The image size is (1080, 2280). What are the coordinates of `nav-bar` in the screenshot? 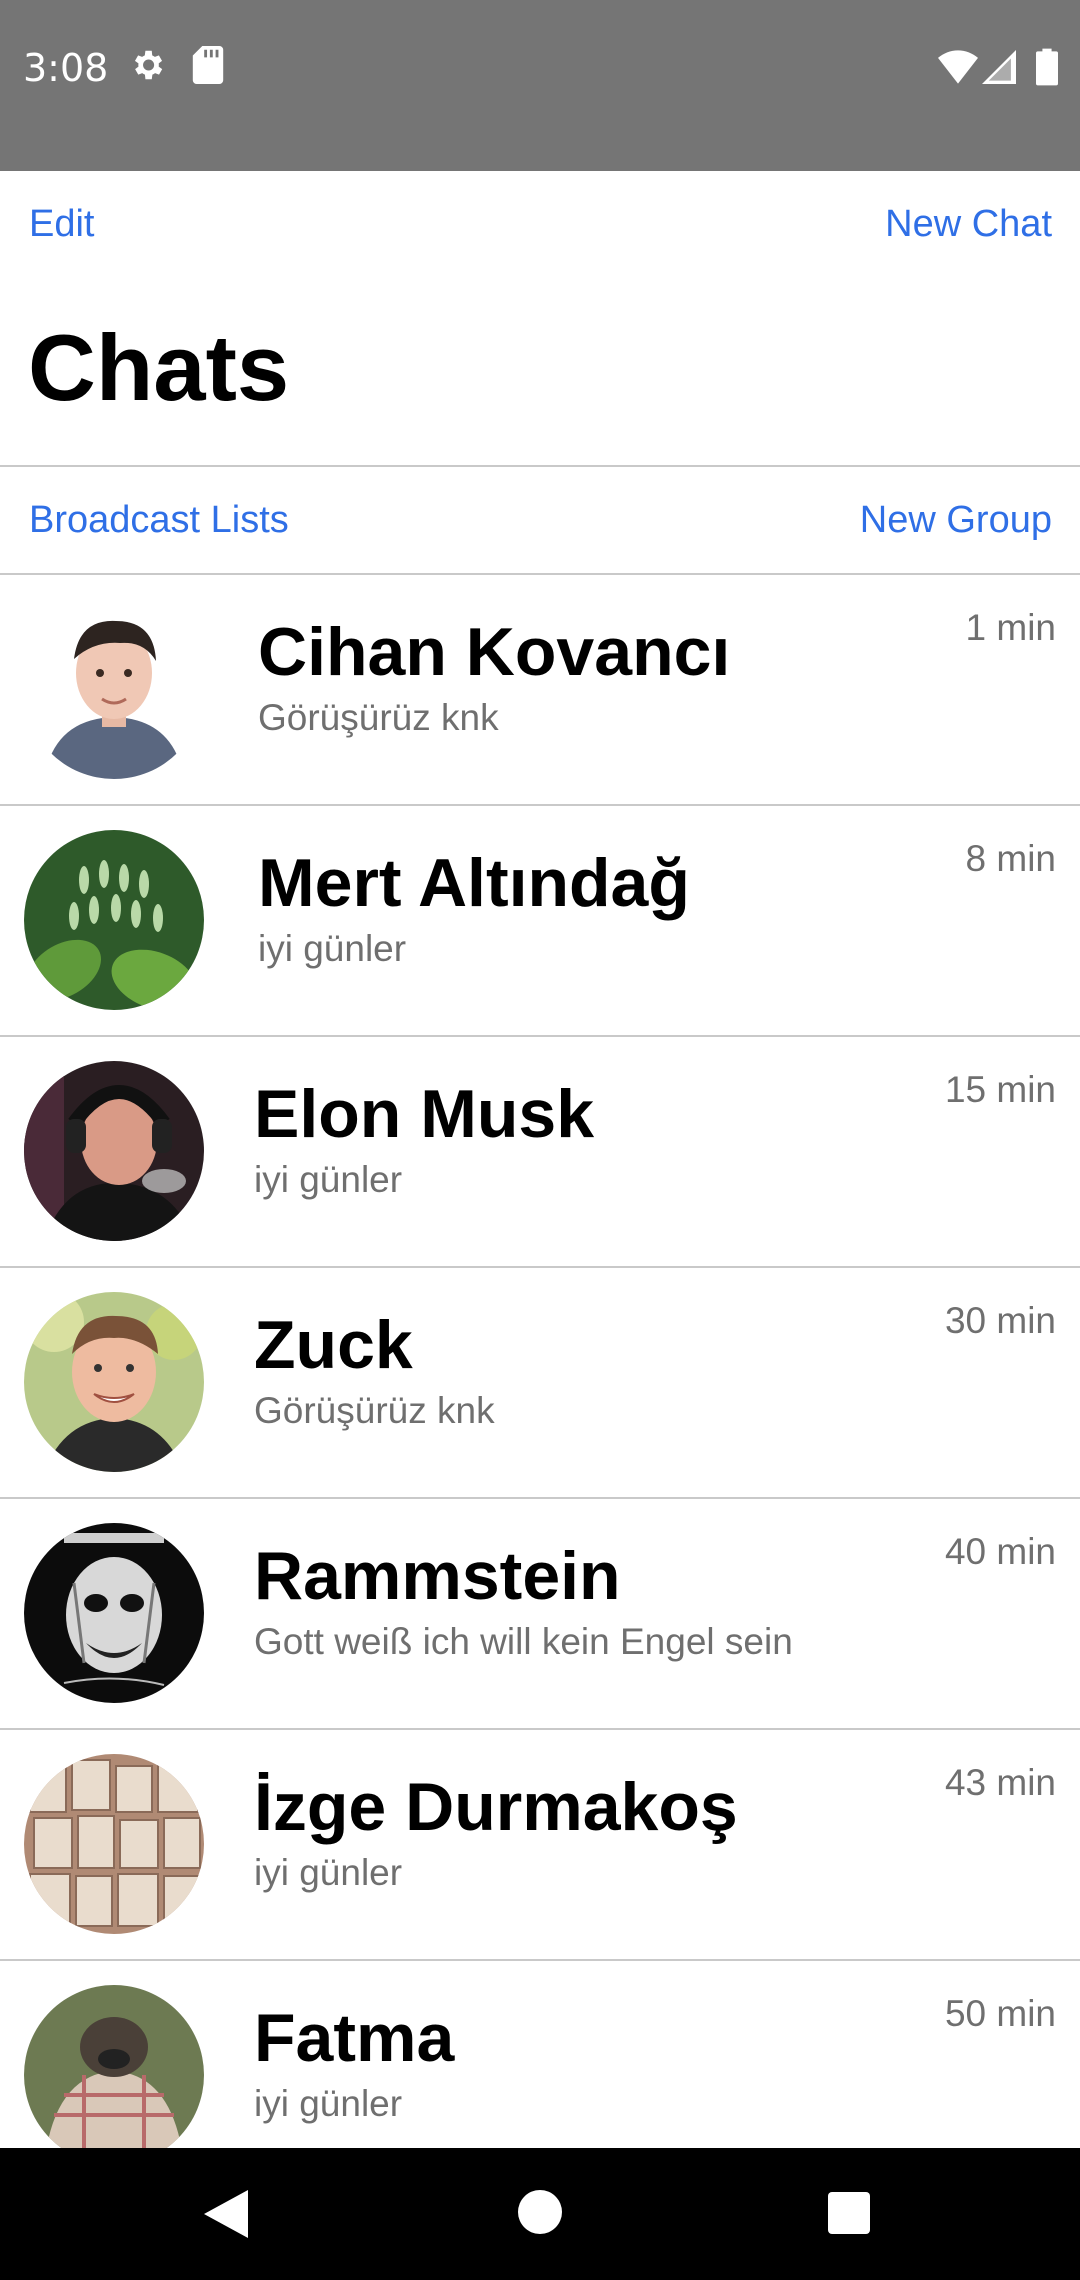 It's located at (540, 2214).